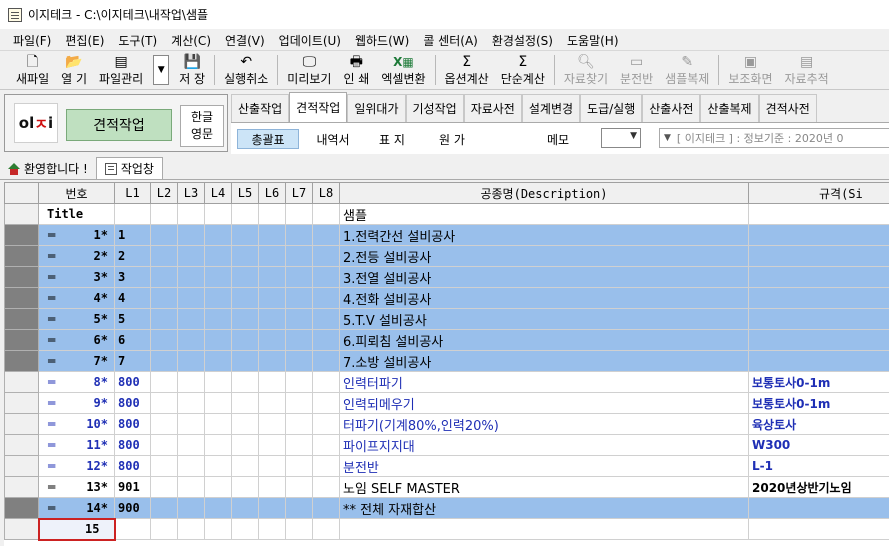  Describe the element at coordinates (522, 40) in the screenshot. I see `menu-settings: 환경설정(S)` at that location.